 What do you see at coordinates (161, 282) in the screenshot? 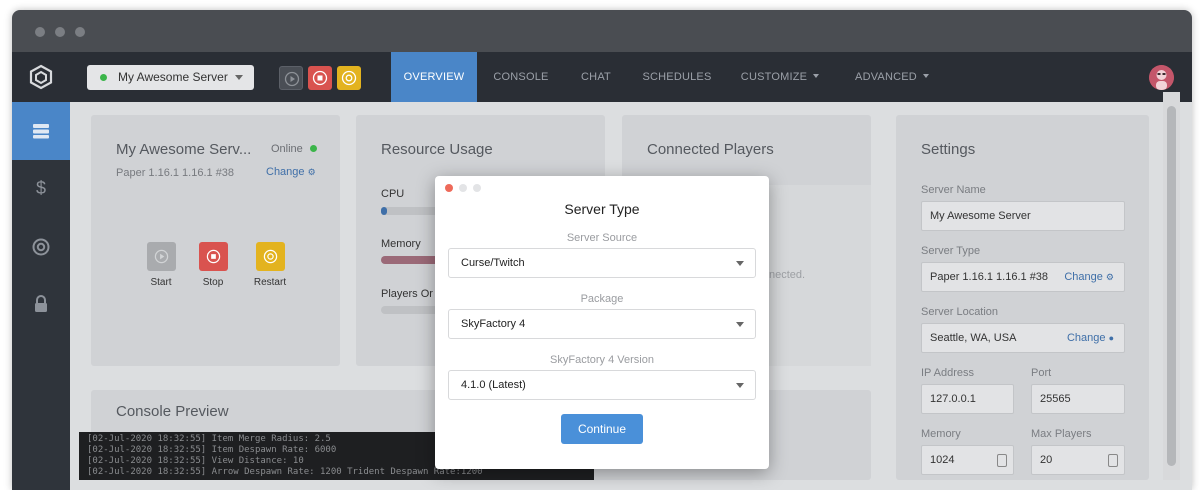
I see `start-label: Start` at bounding box center [161, 282].